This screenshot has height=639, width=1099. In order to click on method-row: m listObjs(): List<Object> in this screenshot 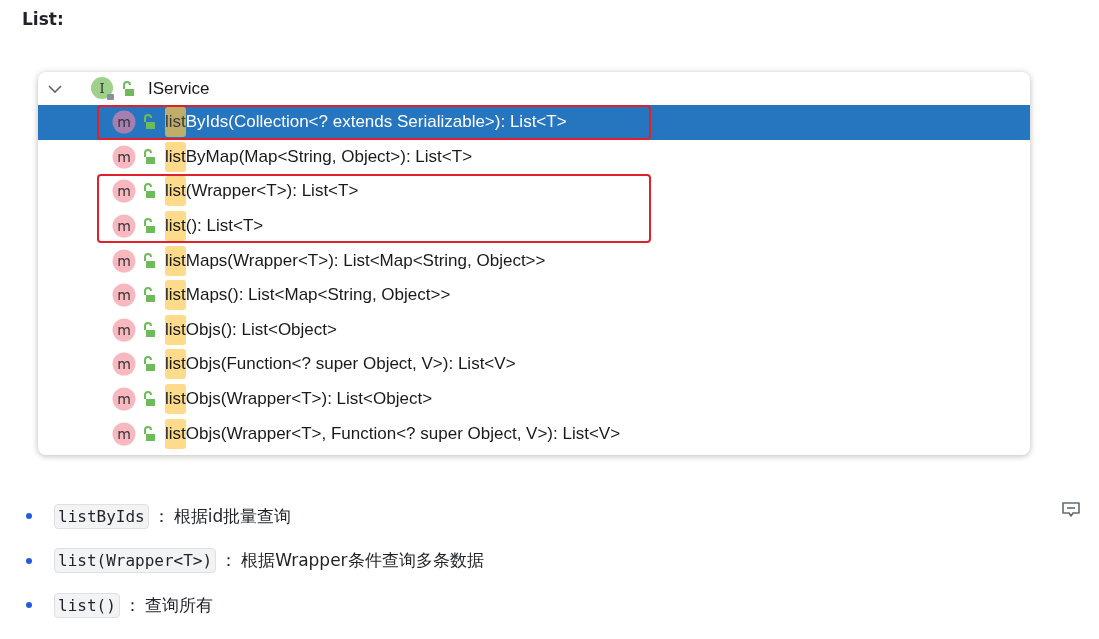, I will do `click(534, 330)`.